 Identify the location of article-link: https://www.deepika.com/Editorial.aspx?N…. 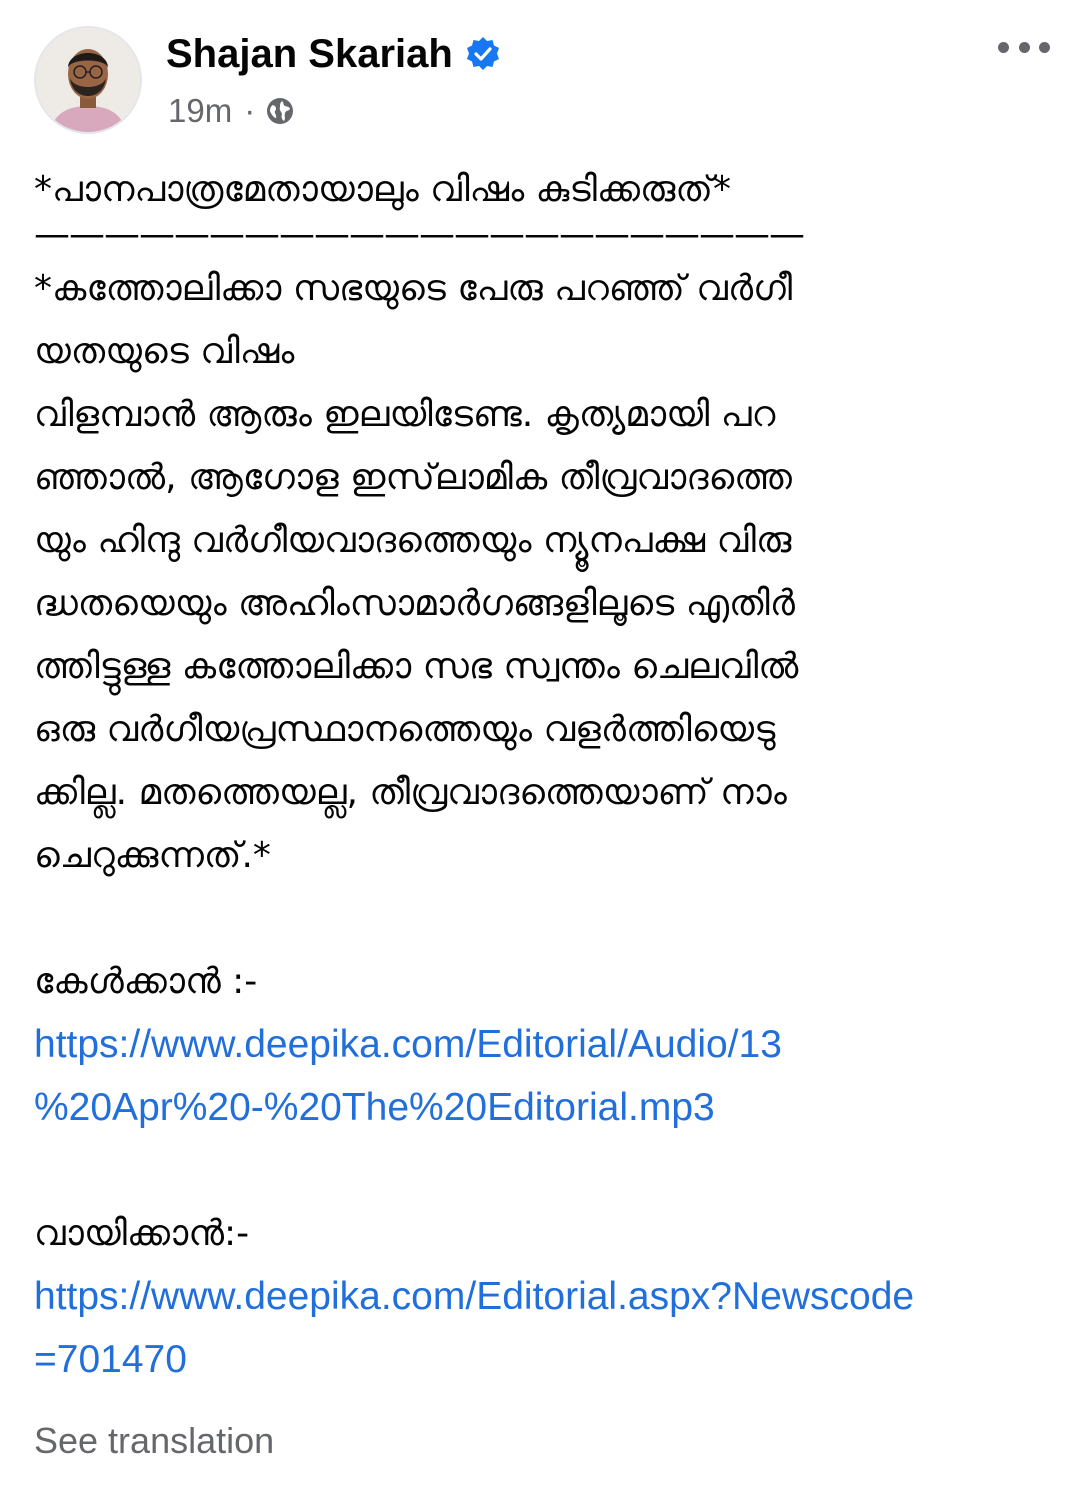
(544, 1328).